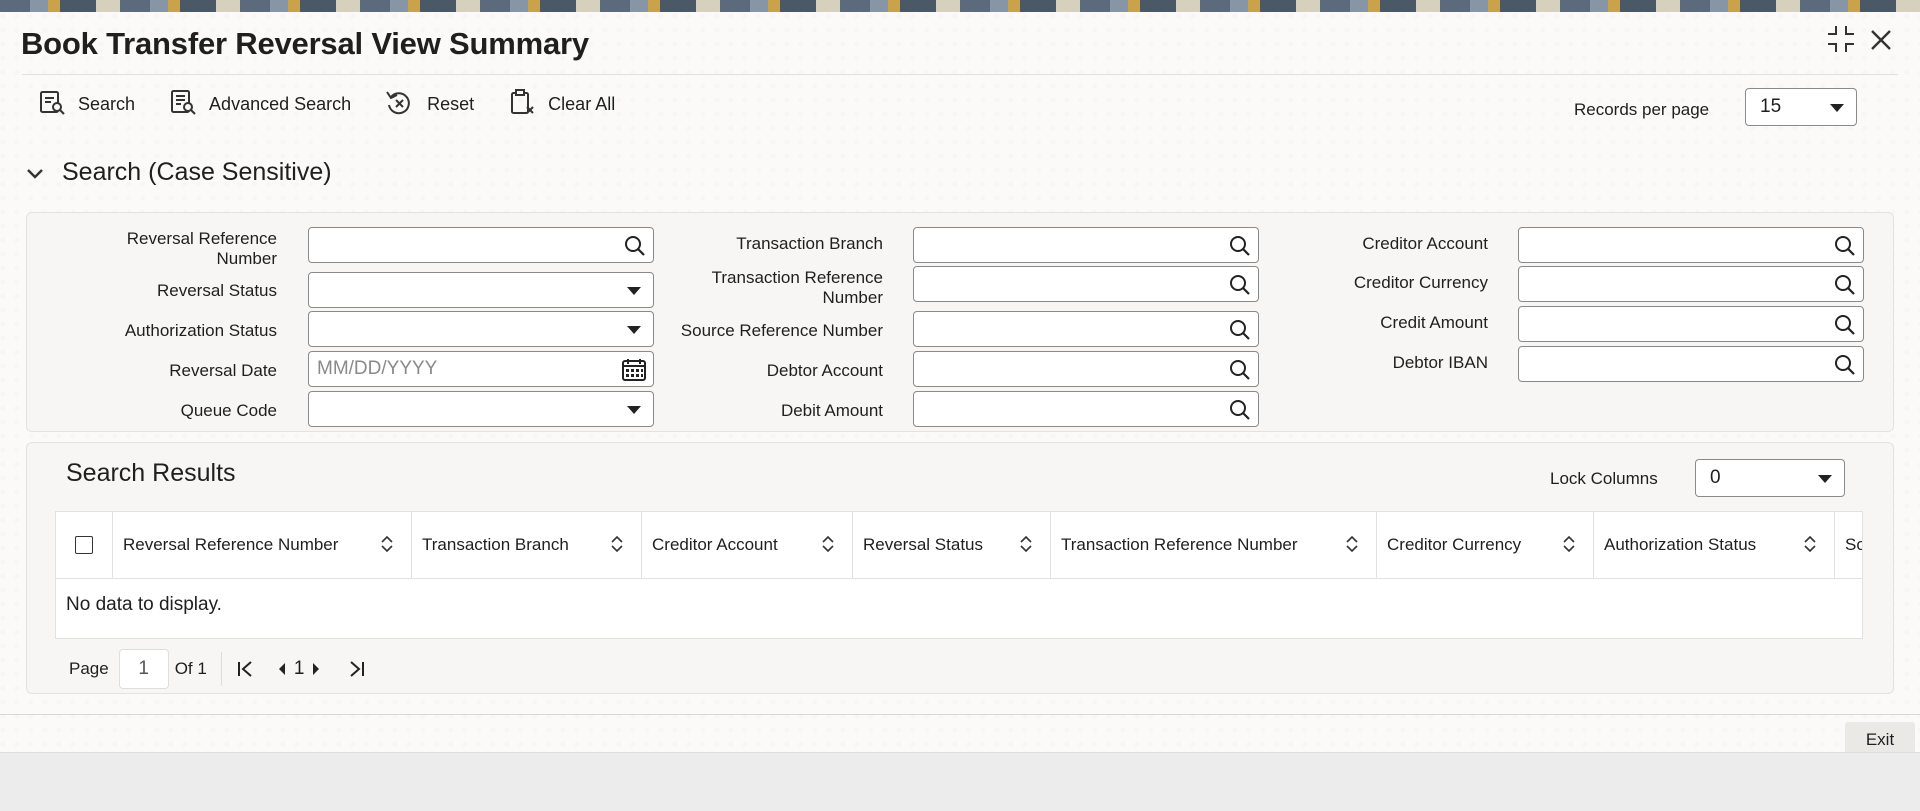 Image resolution: width=1920 pixels, height=811 pixels. Describe the element at coordinates (1801, 107) in the screenshot. I see `records-per-page-select: 15` at that location.